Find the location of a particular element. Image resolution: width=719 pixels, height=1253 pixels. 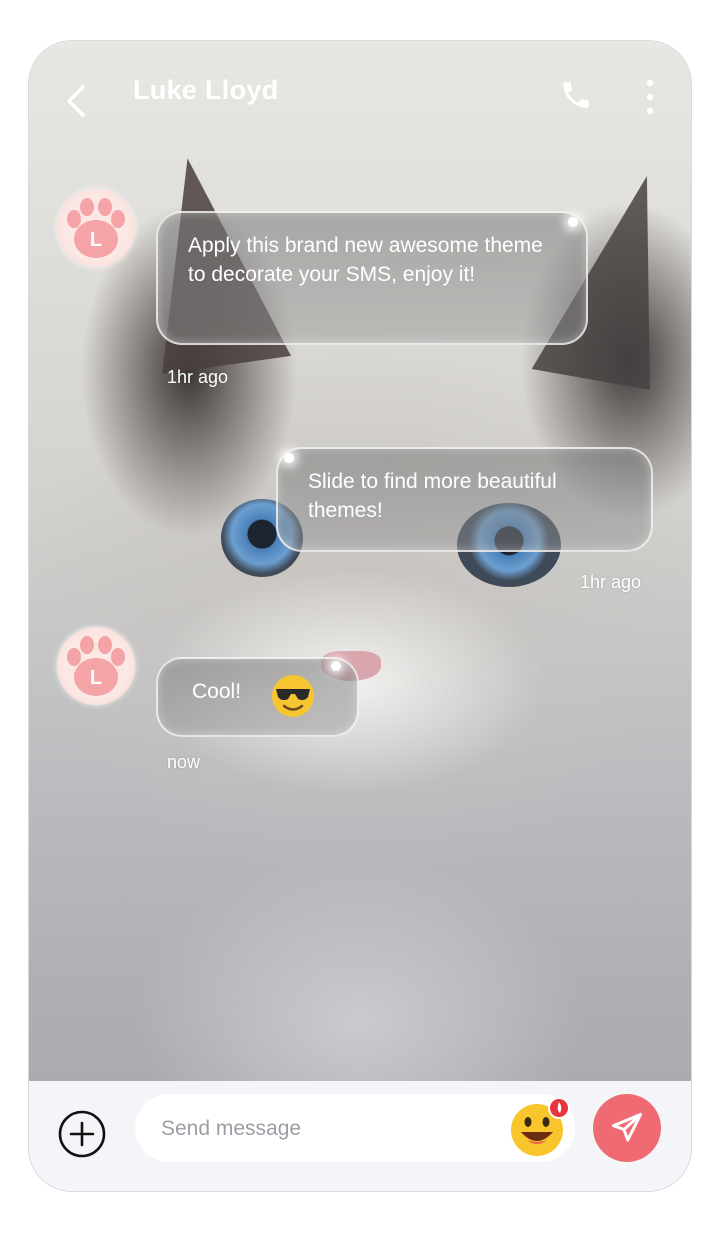

sunglasses-emoji-icon is located at coordinates (293, 700).